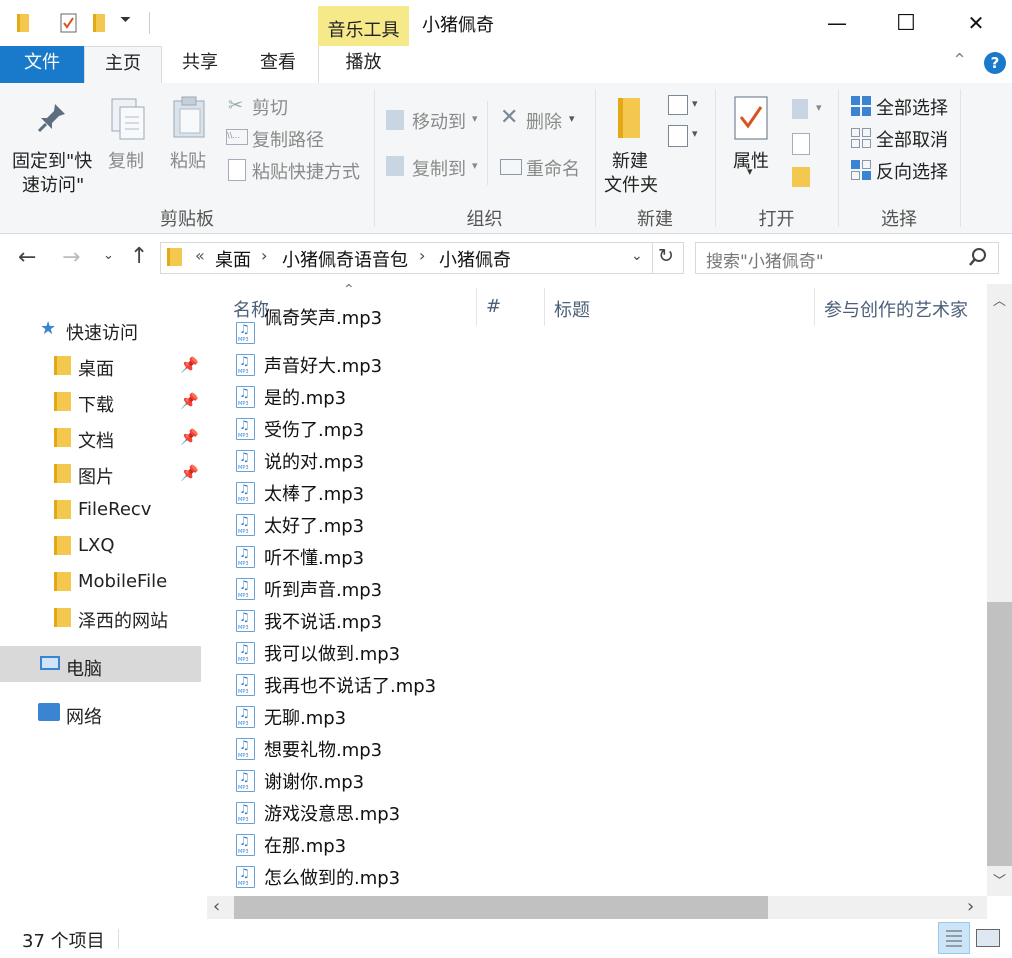  I want to click on scroll-down-icon: ﹀, so click(999, 879).